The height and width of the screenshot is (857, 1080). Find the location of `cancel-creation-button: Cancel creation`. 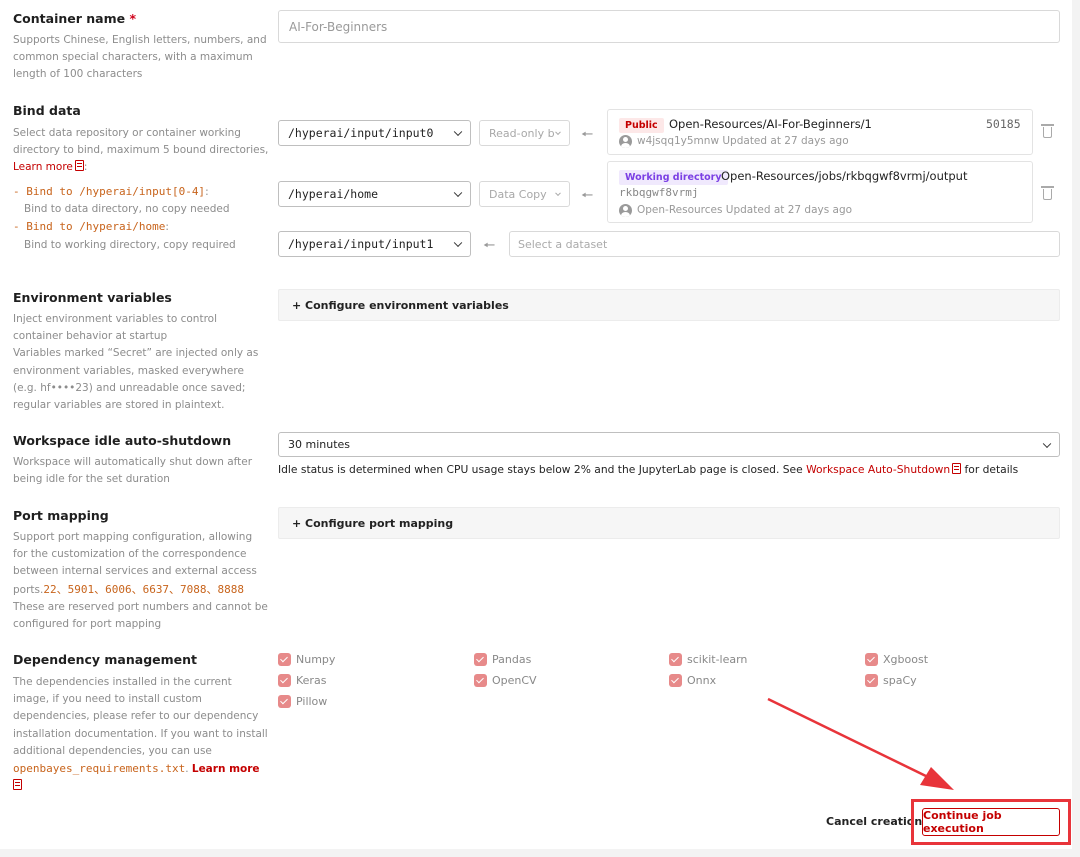

cancel-creation-button: Cancel creation is located at coordinates (874, 821).